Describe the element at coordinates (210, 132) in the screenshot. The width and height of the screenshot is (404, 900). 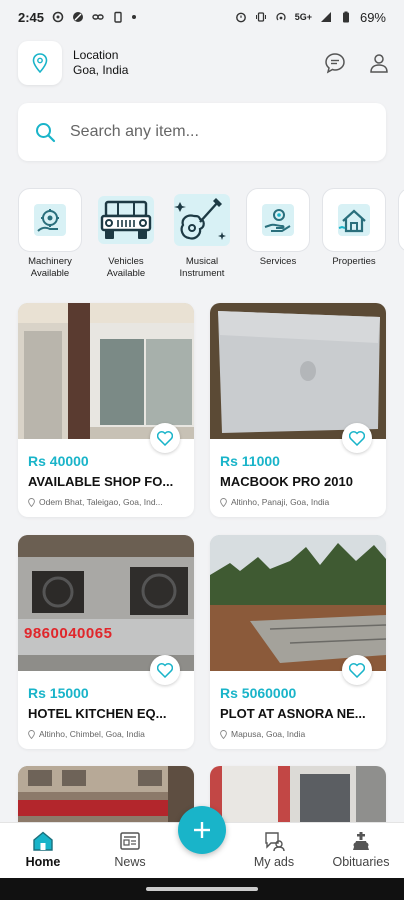
I see `search-input` at that location.